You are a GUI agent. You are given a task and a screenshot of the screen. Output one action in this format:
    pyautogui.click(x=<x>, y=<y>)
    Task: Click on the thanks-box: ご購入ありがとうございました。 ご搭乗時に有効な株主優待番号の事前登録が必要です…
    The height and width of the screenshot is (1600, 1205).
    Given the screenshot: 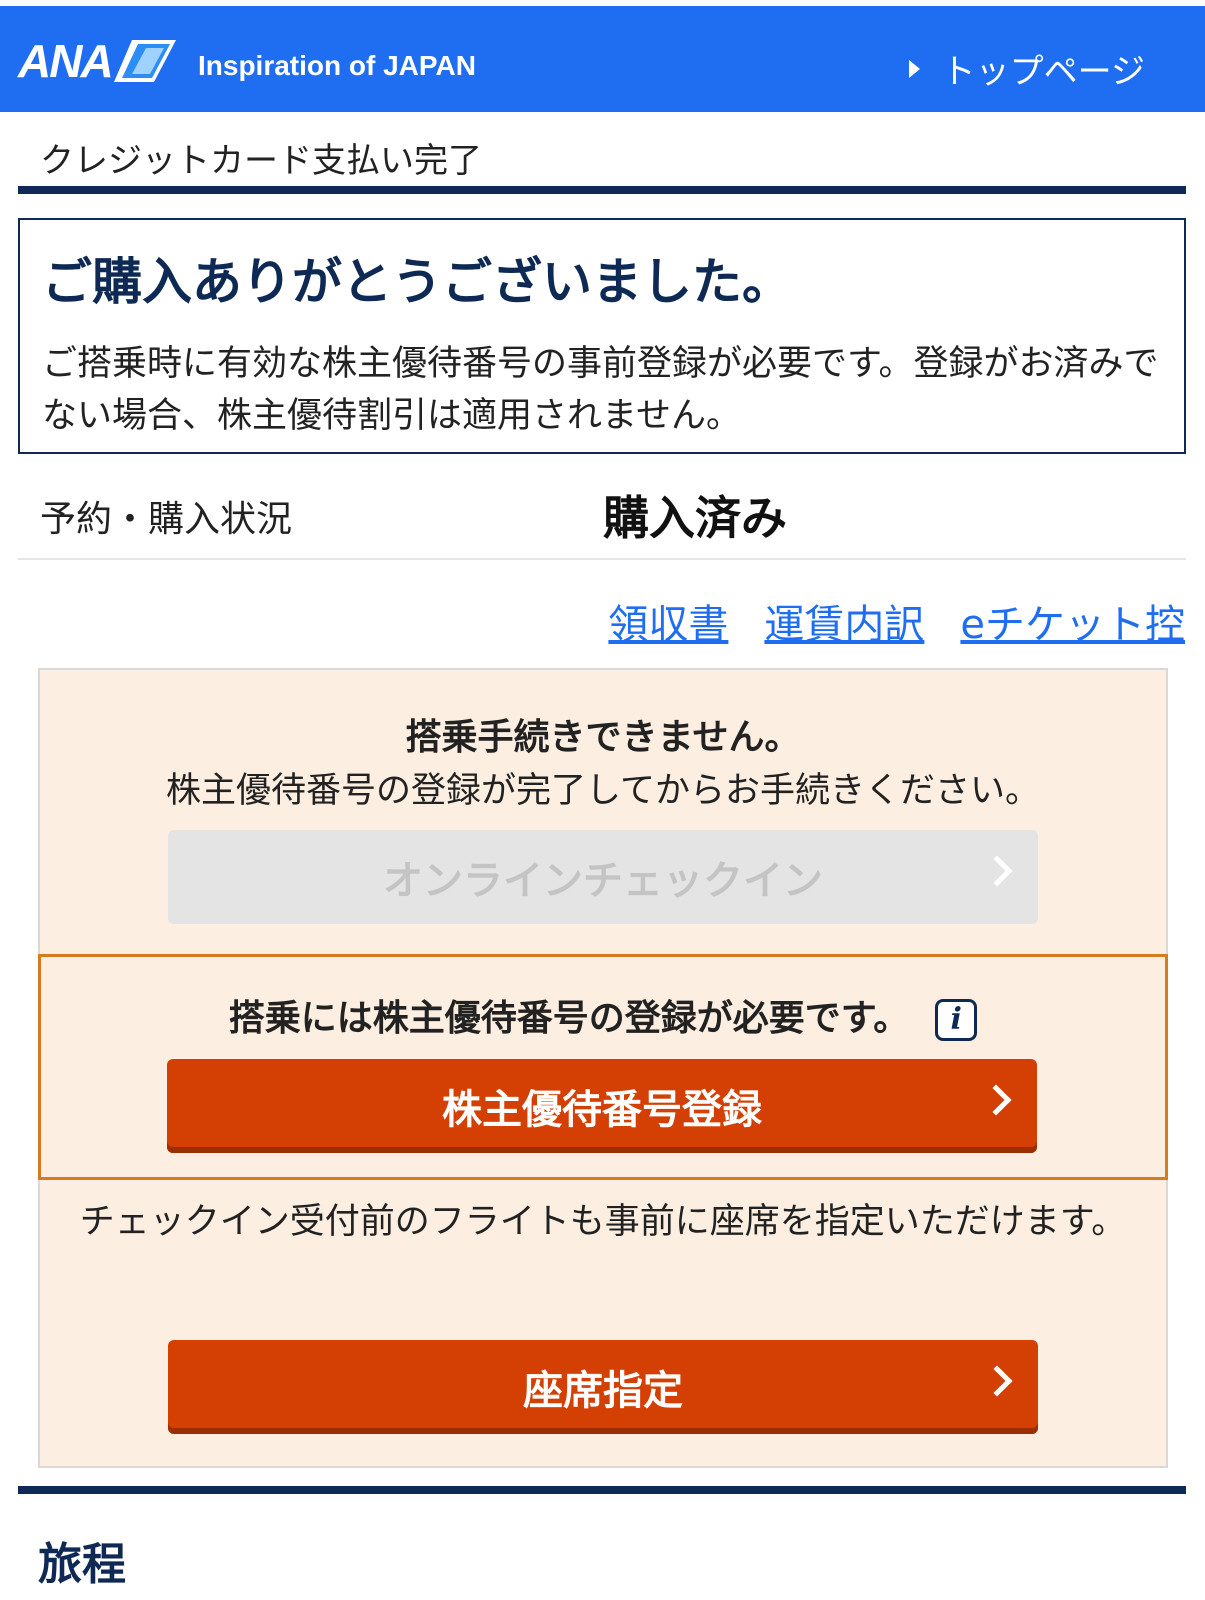 What is the action you would take?
    pyautogui.click(x=602, y=336)
    